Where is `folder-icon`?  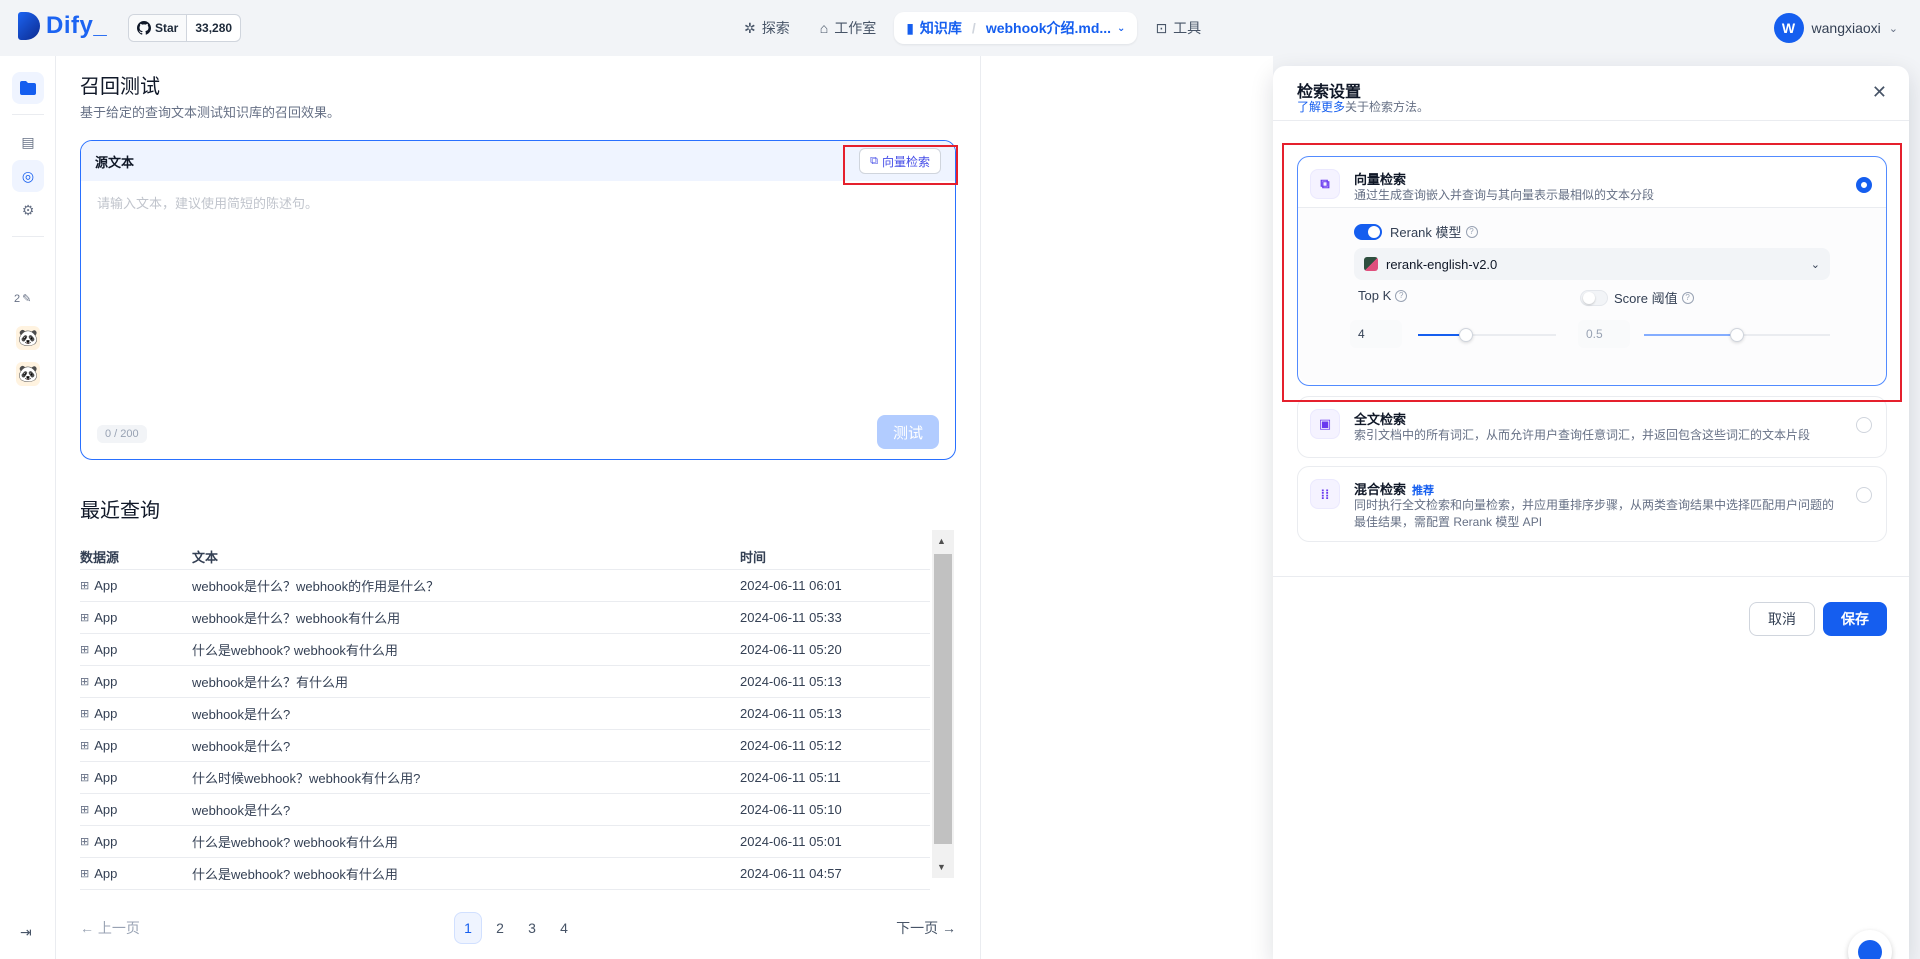 folder-icon is located at coordinates (28, 88).